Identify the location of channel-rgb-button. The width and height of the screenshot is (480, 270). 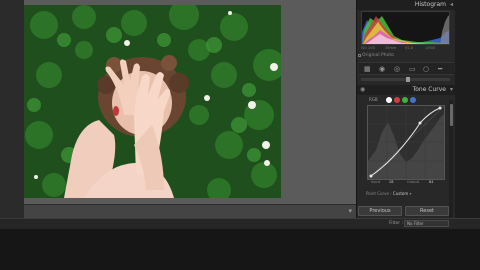
(389, 100).